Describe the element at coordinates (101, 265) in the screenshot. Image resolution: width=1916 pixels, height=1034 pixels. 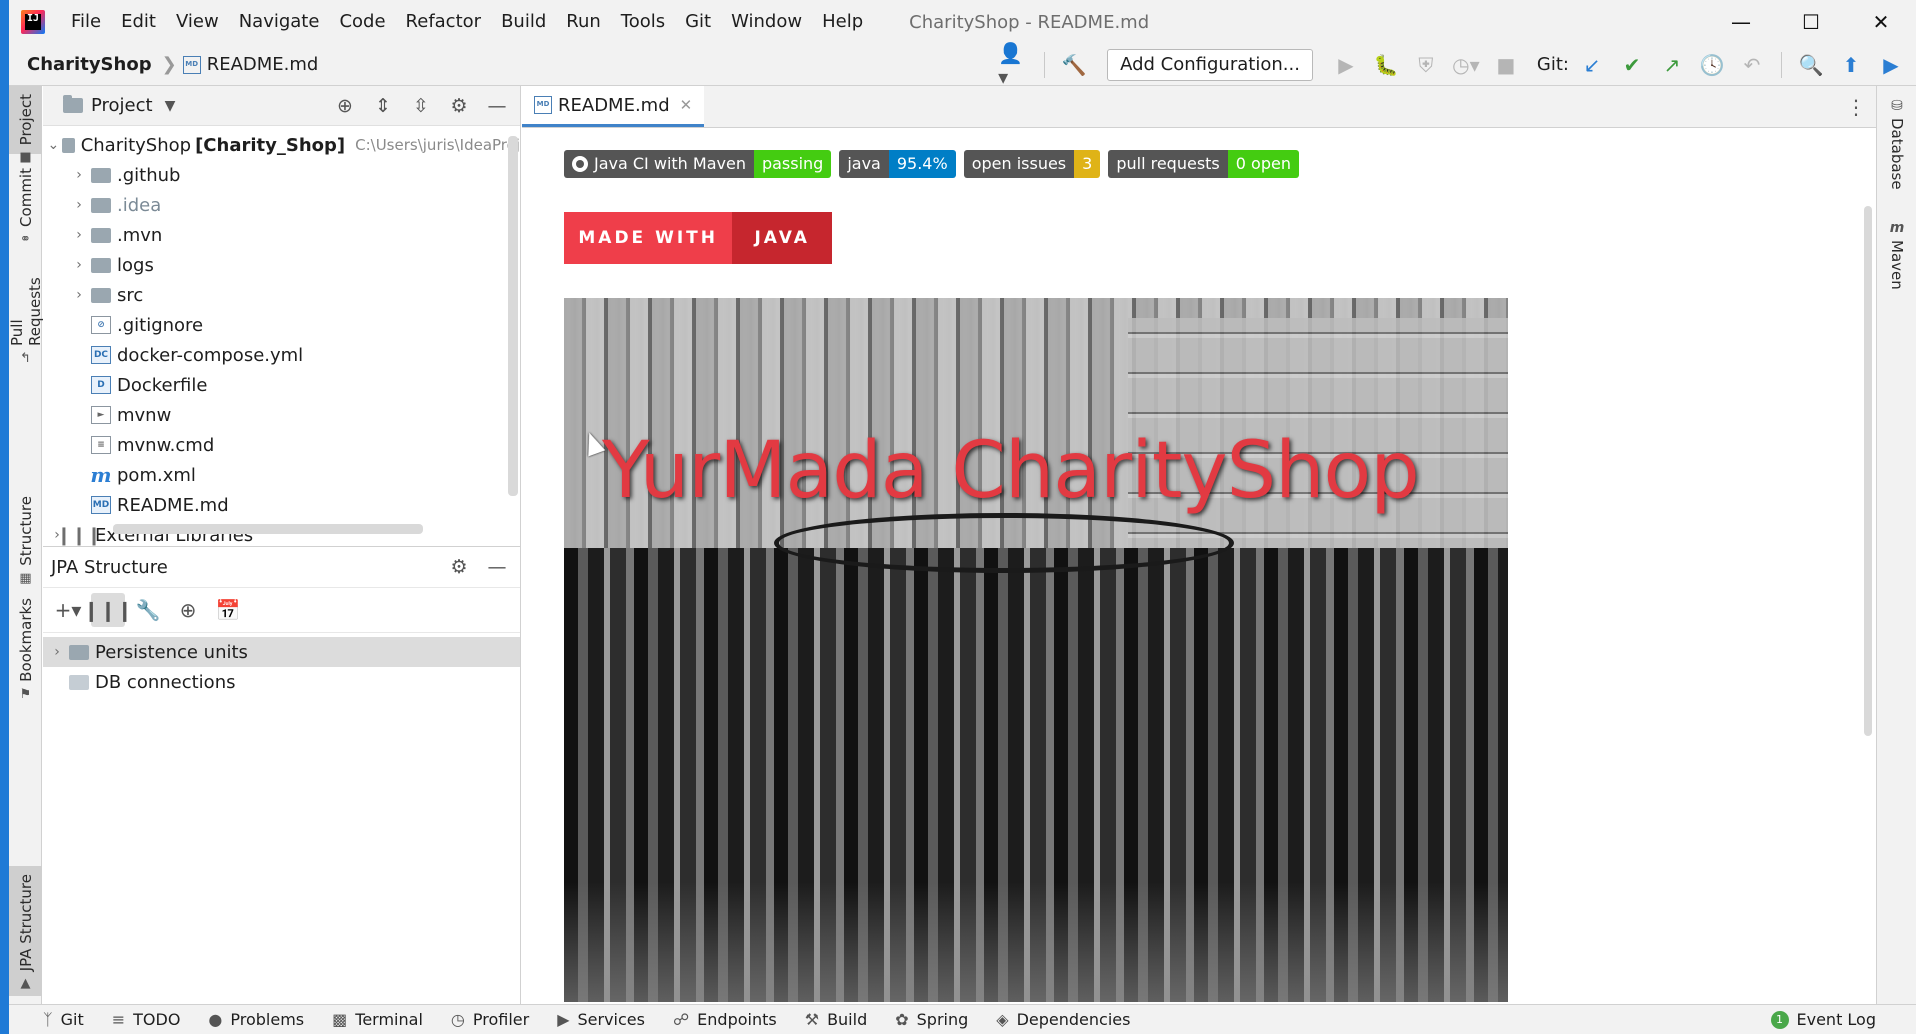
I see `folder-icon` at that location.